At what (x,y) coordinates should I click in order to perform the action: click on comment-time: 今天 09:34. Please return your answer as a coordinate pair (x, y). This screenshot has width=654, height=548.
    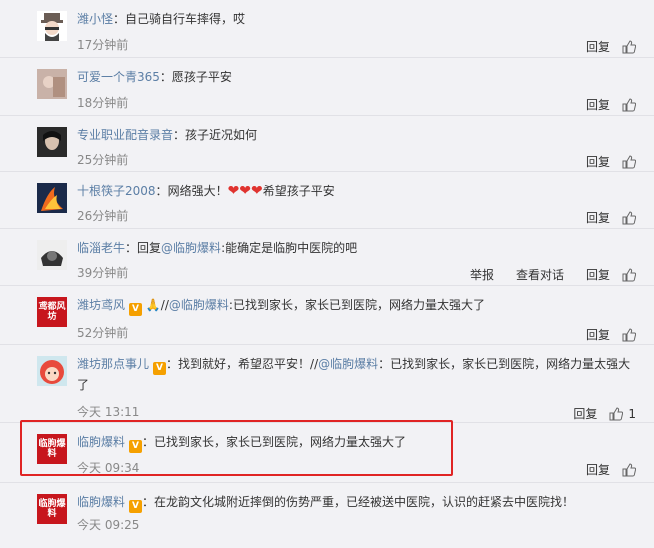
    Looking at the image, I should click on (108, 468).